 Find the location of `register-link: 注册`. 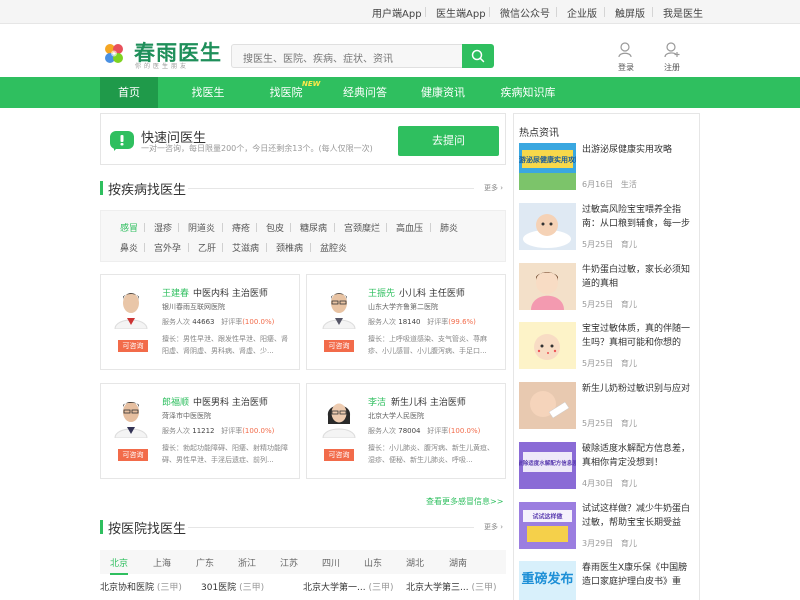

register-link: 注册 is located at coordinates (672, 67).